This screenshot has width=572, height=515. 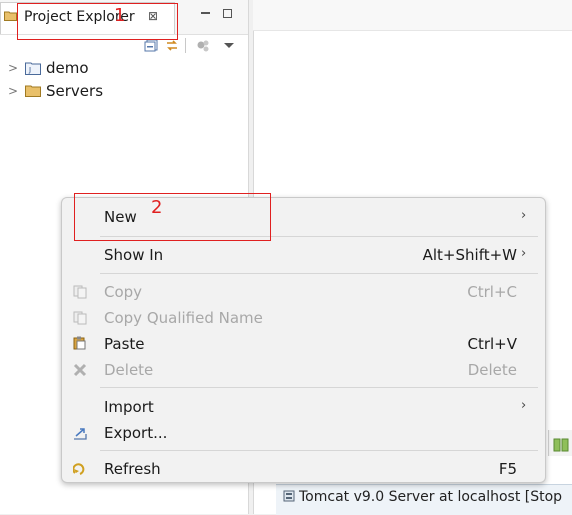 I want to click on menu-item-refresh: Refresh F5, so click(x=303, y=469).